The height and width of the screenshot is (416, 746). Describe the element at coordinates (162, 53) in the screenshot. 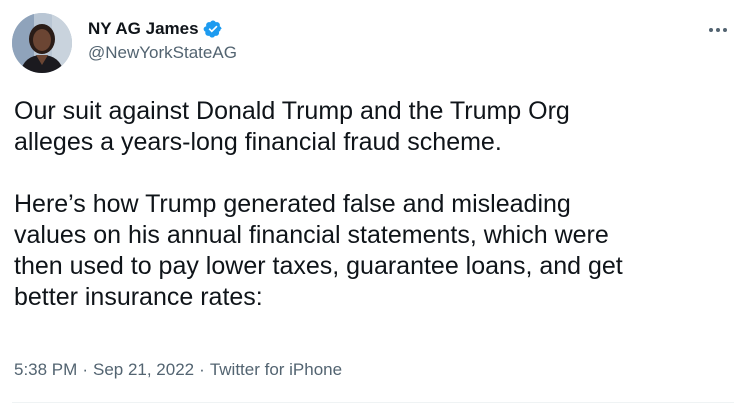

I see `author-handle: @NewYorkStateAG` at that location.